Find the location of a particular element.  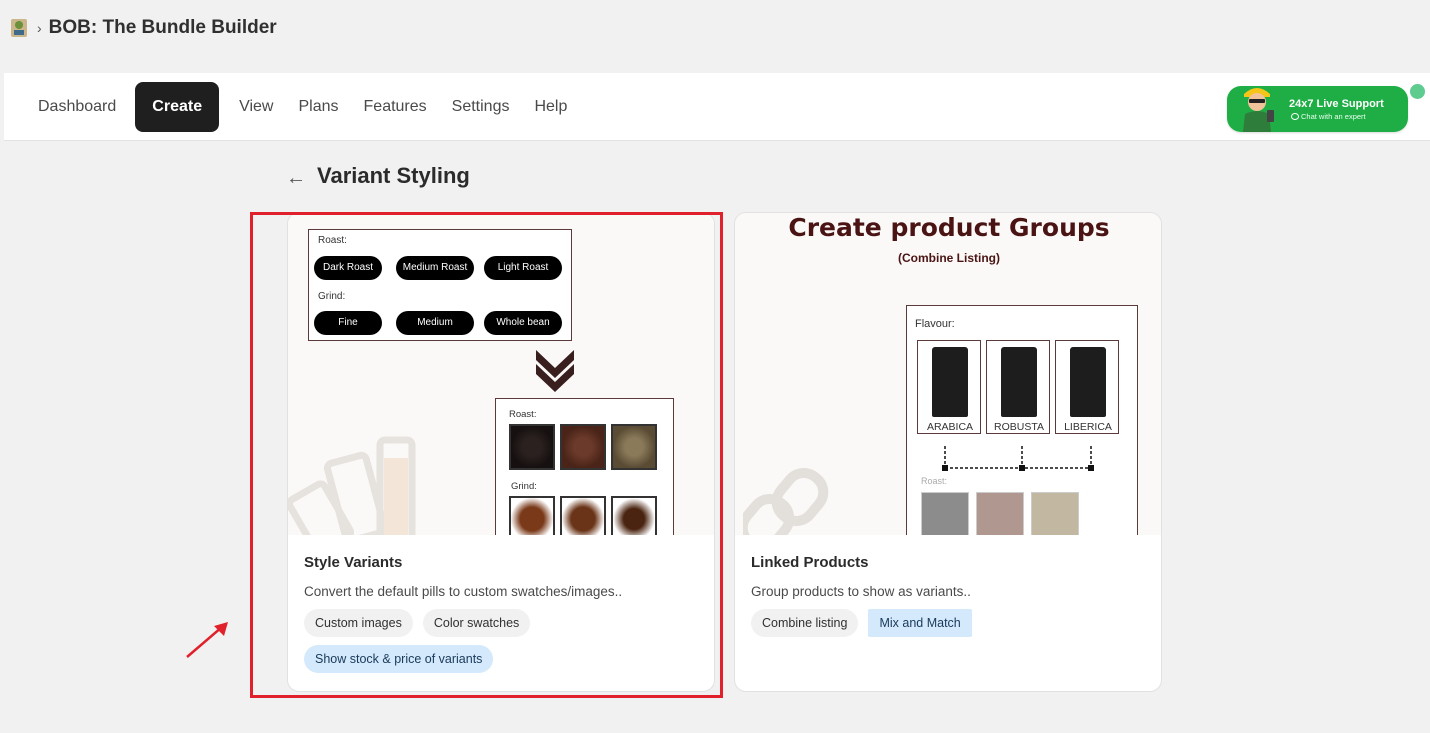

pill-dark-roast: Dark Roast is located at coordinates (348, 268).